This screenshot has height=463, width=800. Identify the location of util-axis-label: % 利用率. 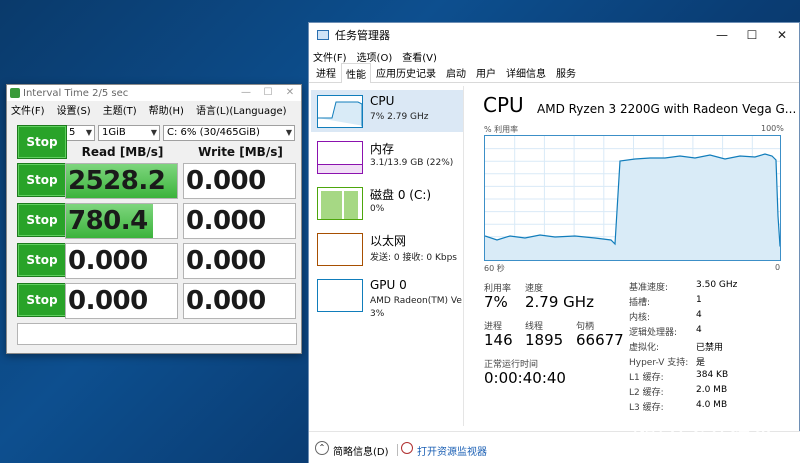
(501, 129).